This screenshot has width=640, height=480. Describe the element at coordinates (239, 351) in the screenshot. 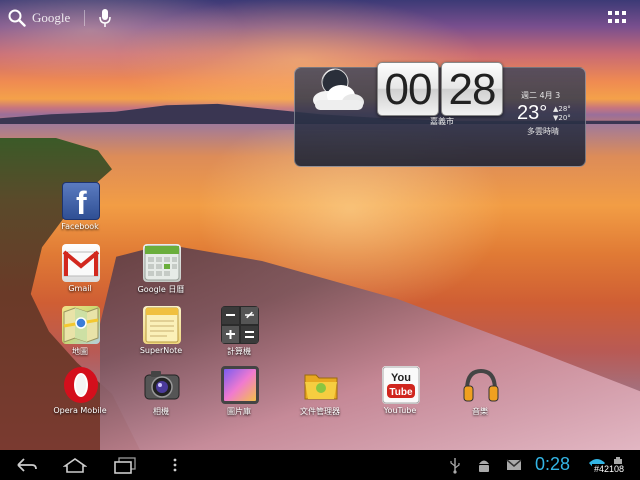

I see `app-label: 計算機` at that location.